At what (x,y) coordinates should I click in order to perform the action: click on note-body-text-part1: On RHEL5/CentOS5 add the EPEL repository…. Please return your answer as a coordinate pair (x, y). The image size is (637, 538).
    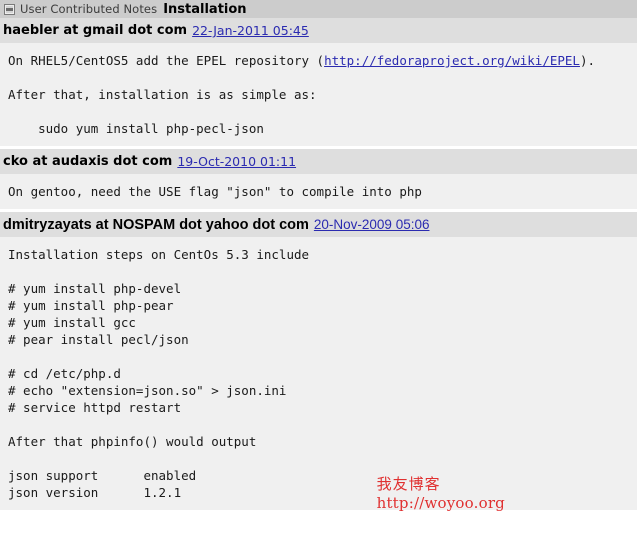
    Looking at the image, I should click on (166, 60).